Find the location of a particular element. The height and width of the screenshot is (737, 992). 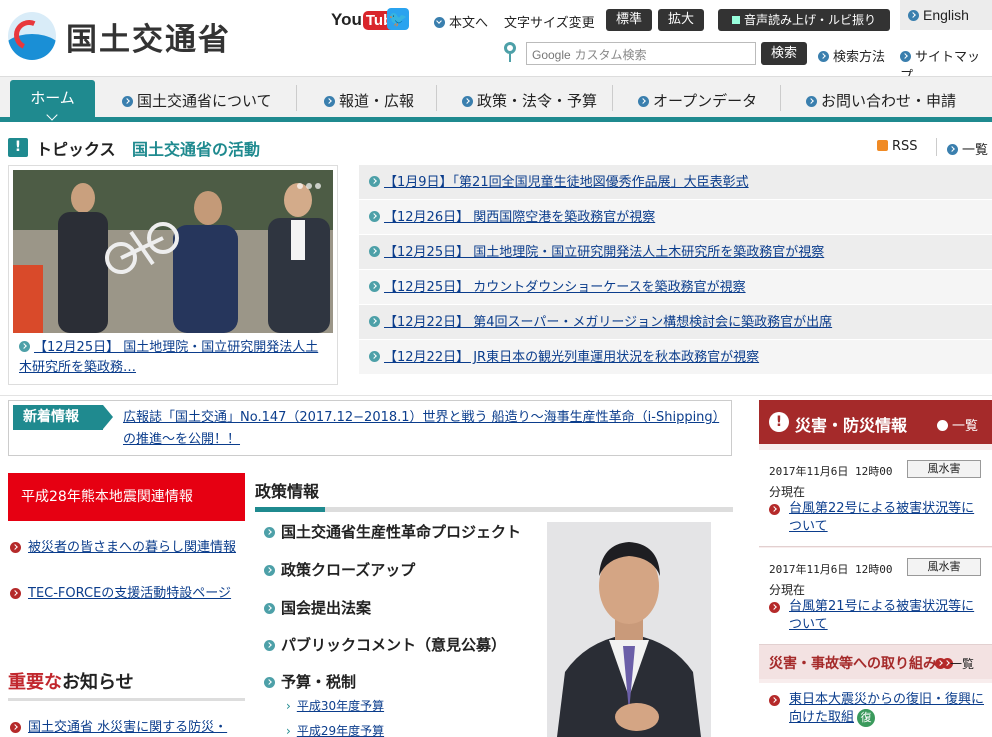

policy-subitem: › 平成30年度予算 is located at coordinates (335, 705).